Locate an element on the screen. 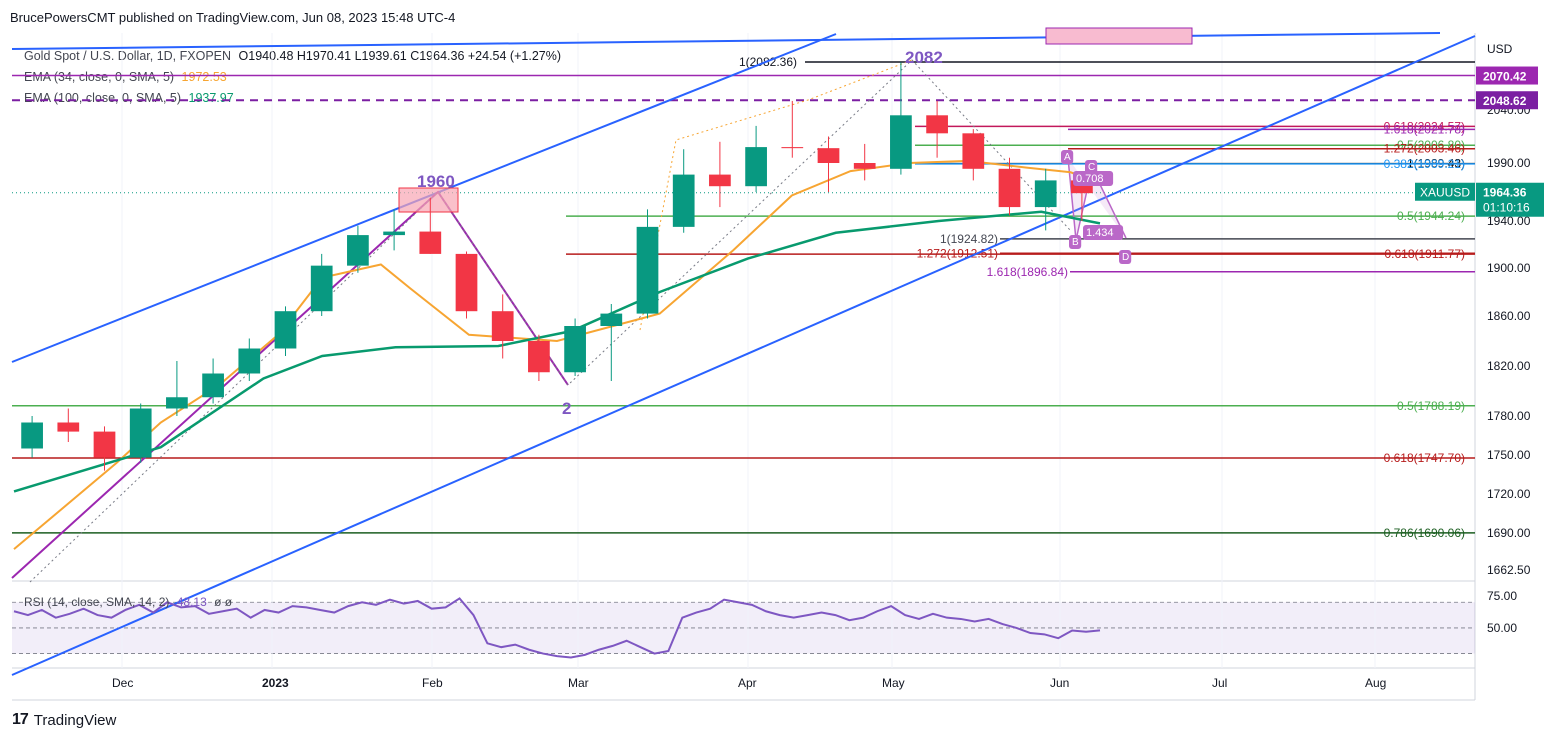  top-highlight-box is located at coordinates (1119, 36).